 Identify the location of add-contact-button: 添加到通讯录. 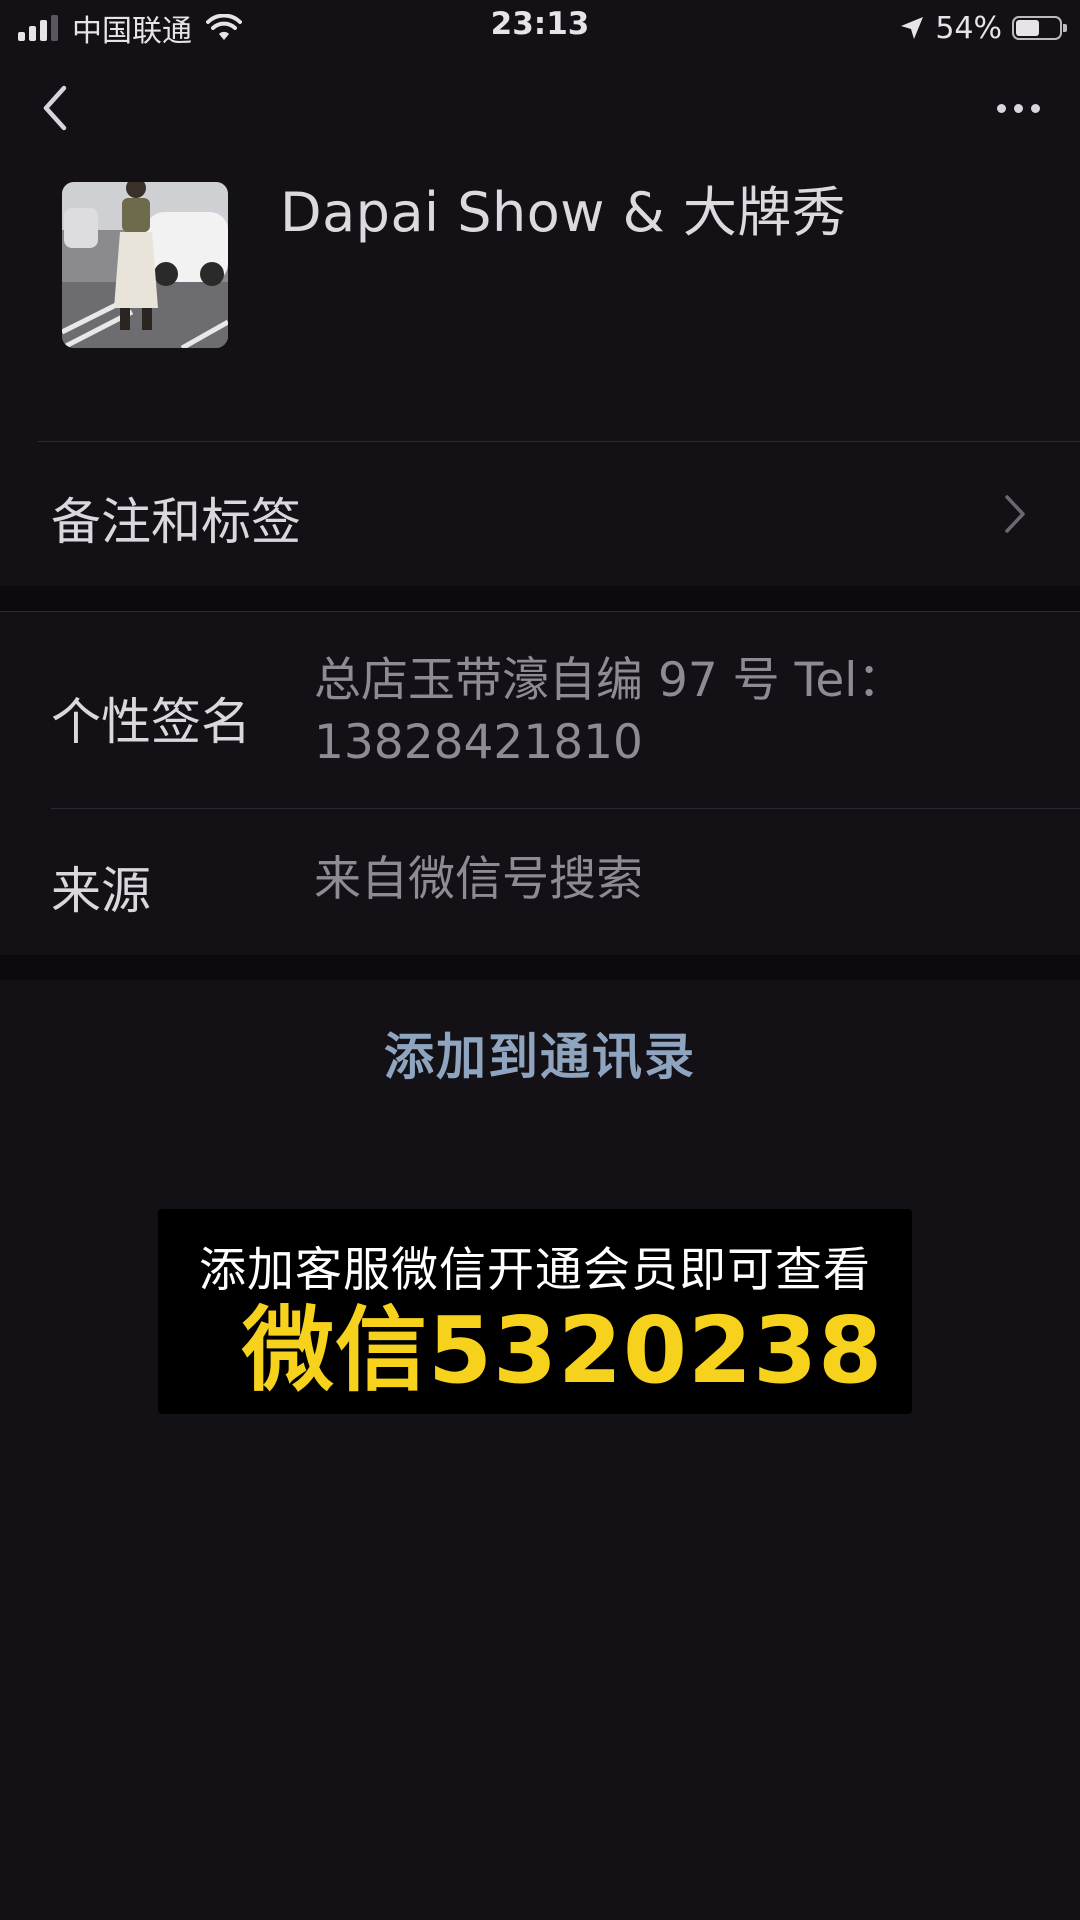
(540, 1053).